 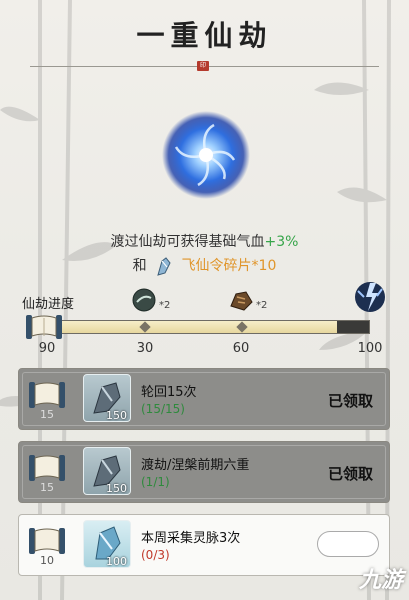 What do you see at coordinates (281, 242) in the screenshot?
I see `bonus-value: +3%` at bounding box center [281, 242].